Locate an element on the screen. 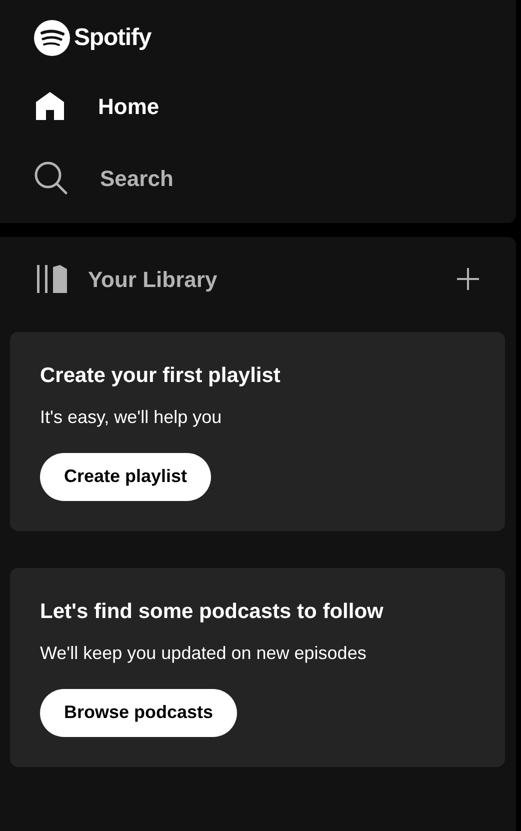 This screenshot has height=831, width=521. card-button: Create playlist is located at coordinates (126, 476).